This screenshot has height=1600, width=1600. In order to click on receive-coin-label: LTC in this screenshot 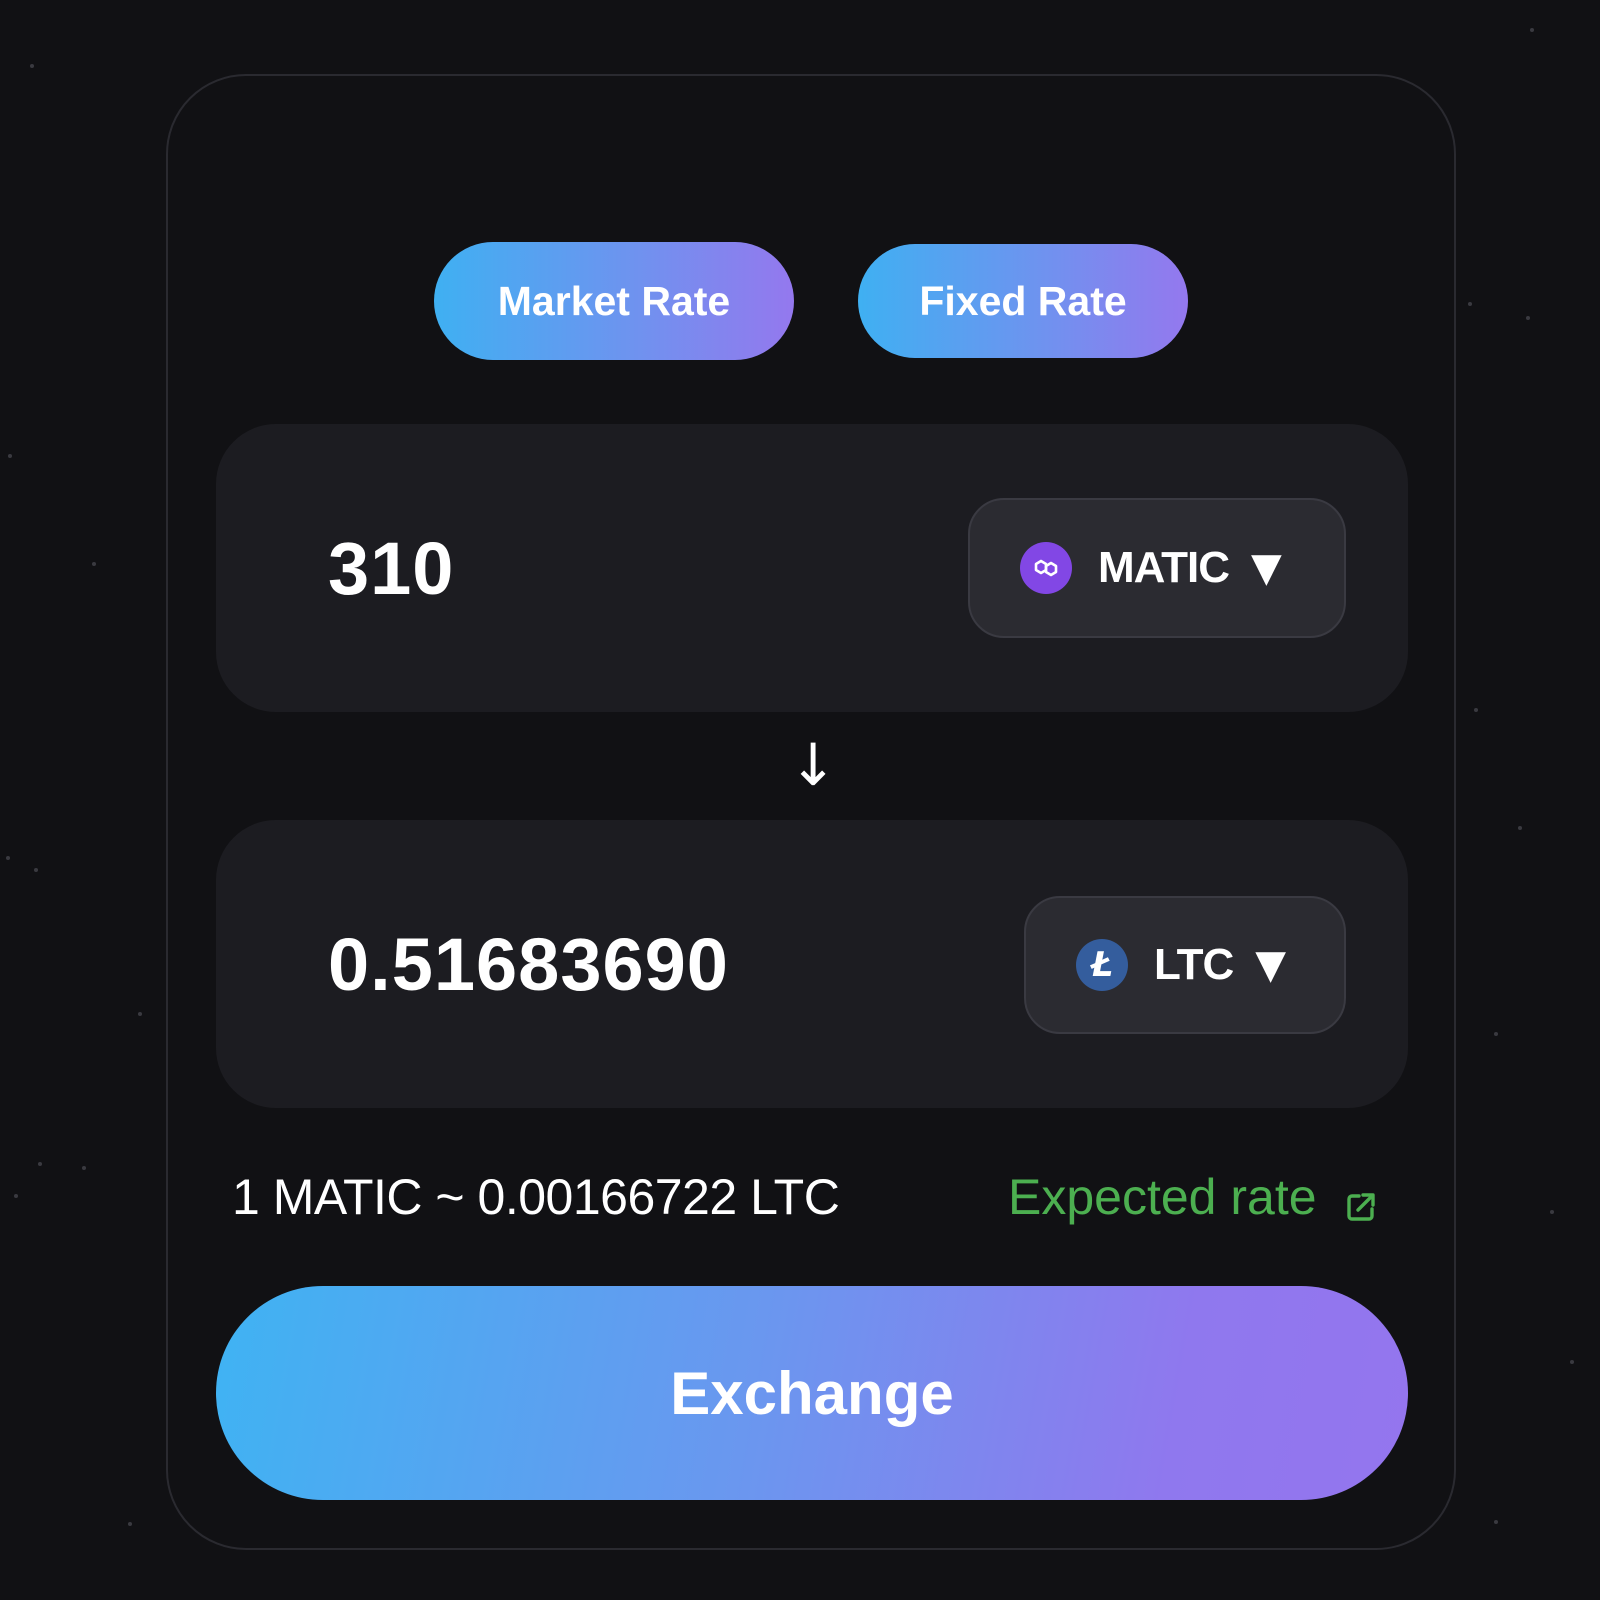, I will do `click(1194, 964)`.